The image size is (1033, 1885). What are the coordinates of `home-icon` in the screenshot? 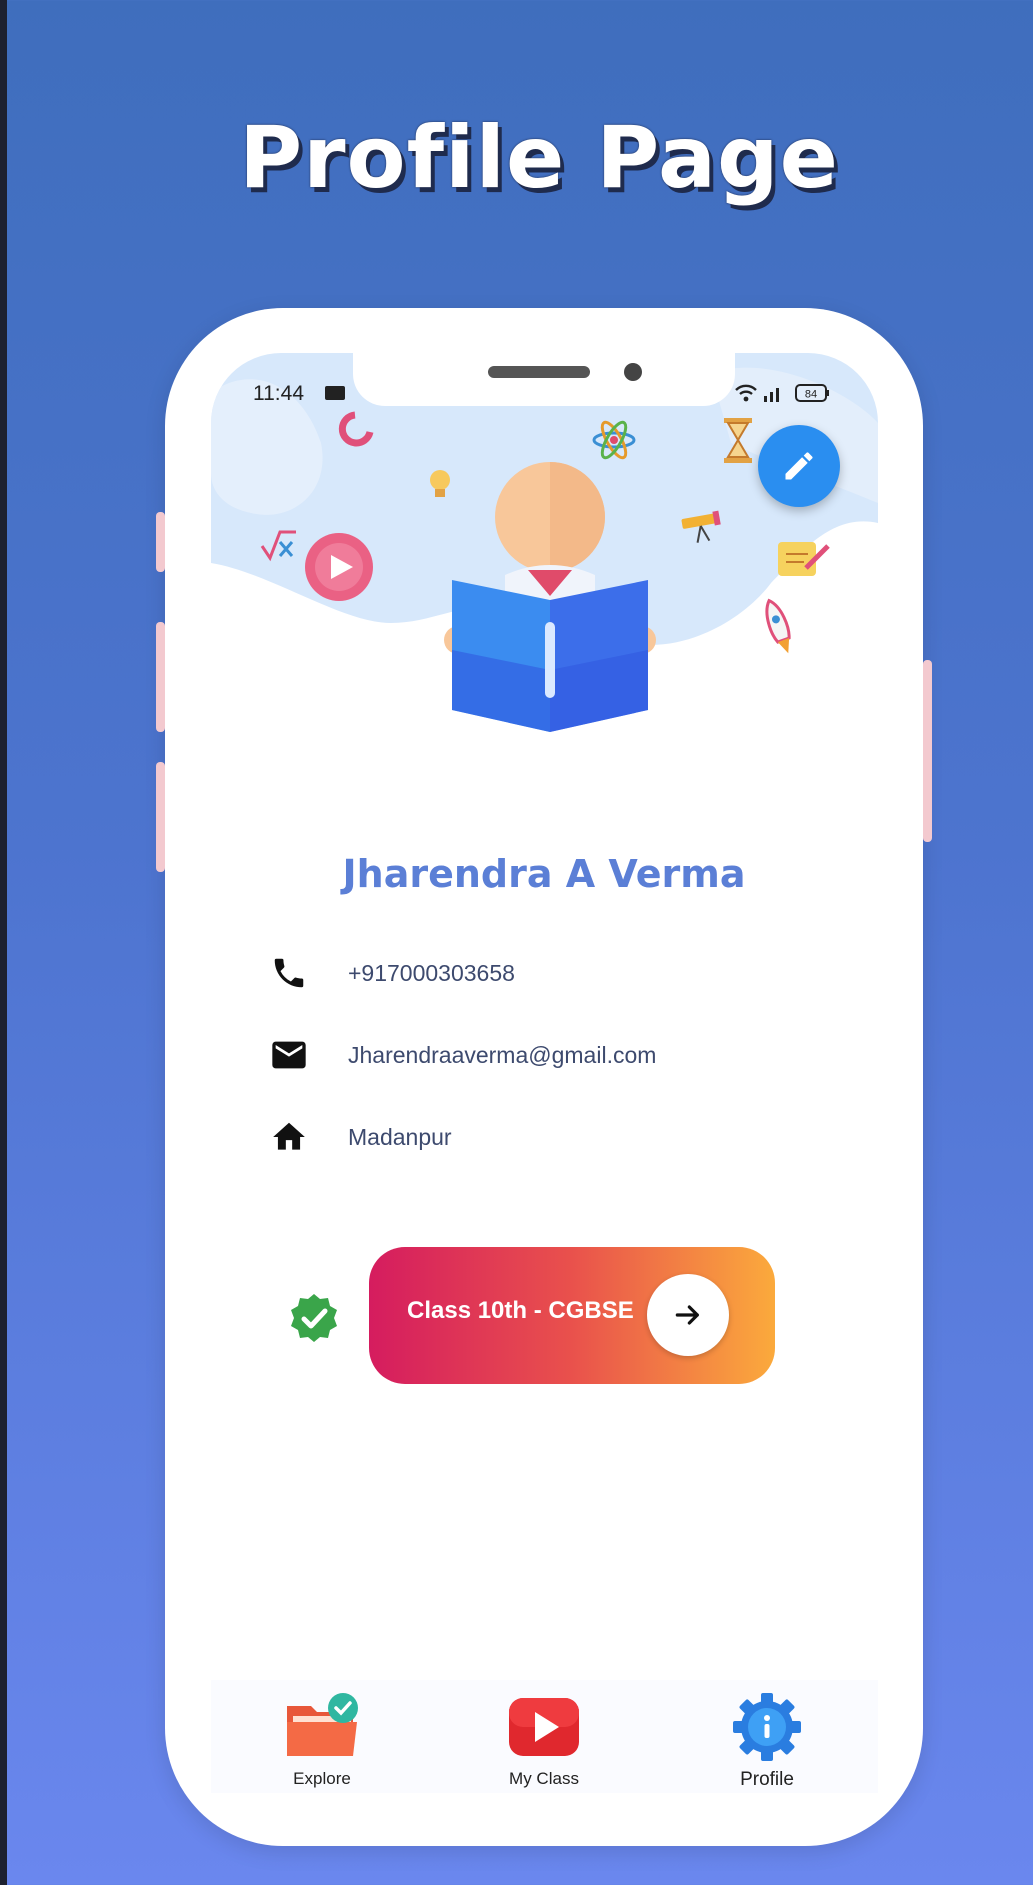 It's located at (289, 1136).